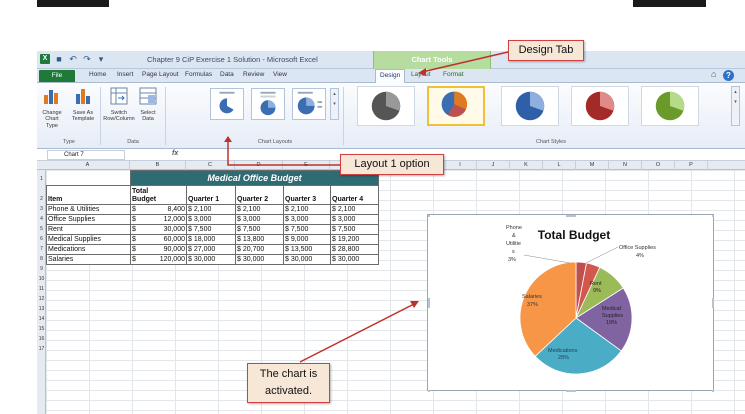  Describe the element at coordinates (41, 349) in the screenshot. I see `row-17: 17` at that location.